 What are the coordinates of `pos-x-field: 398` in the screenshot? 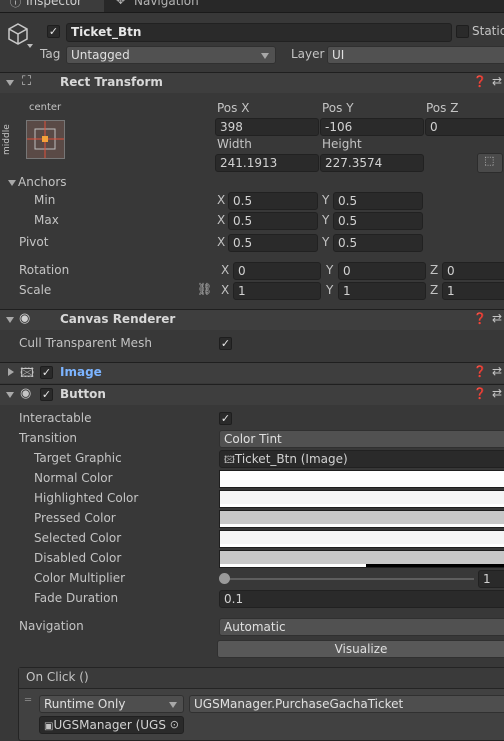 It's located at (267, 127).